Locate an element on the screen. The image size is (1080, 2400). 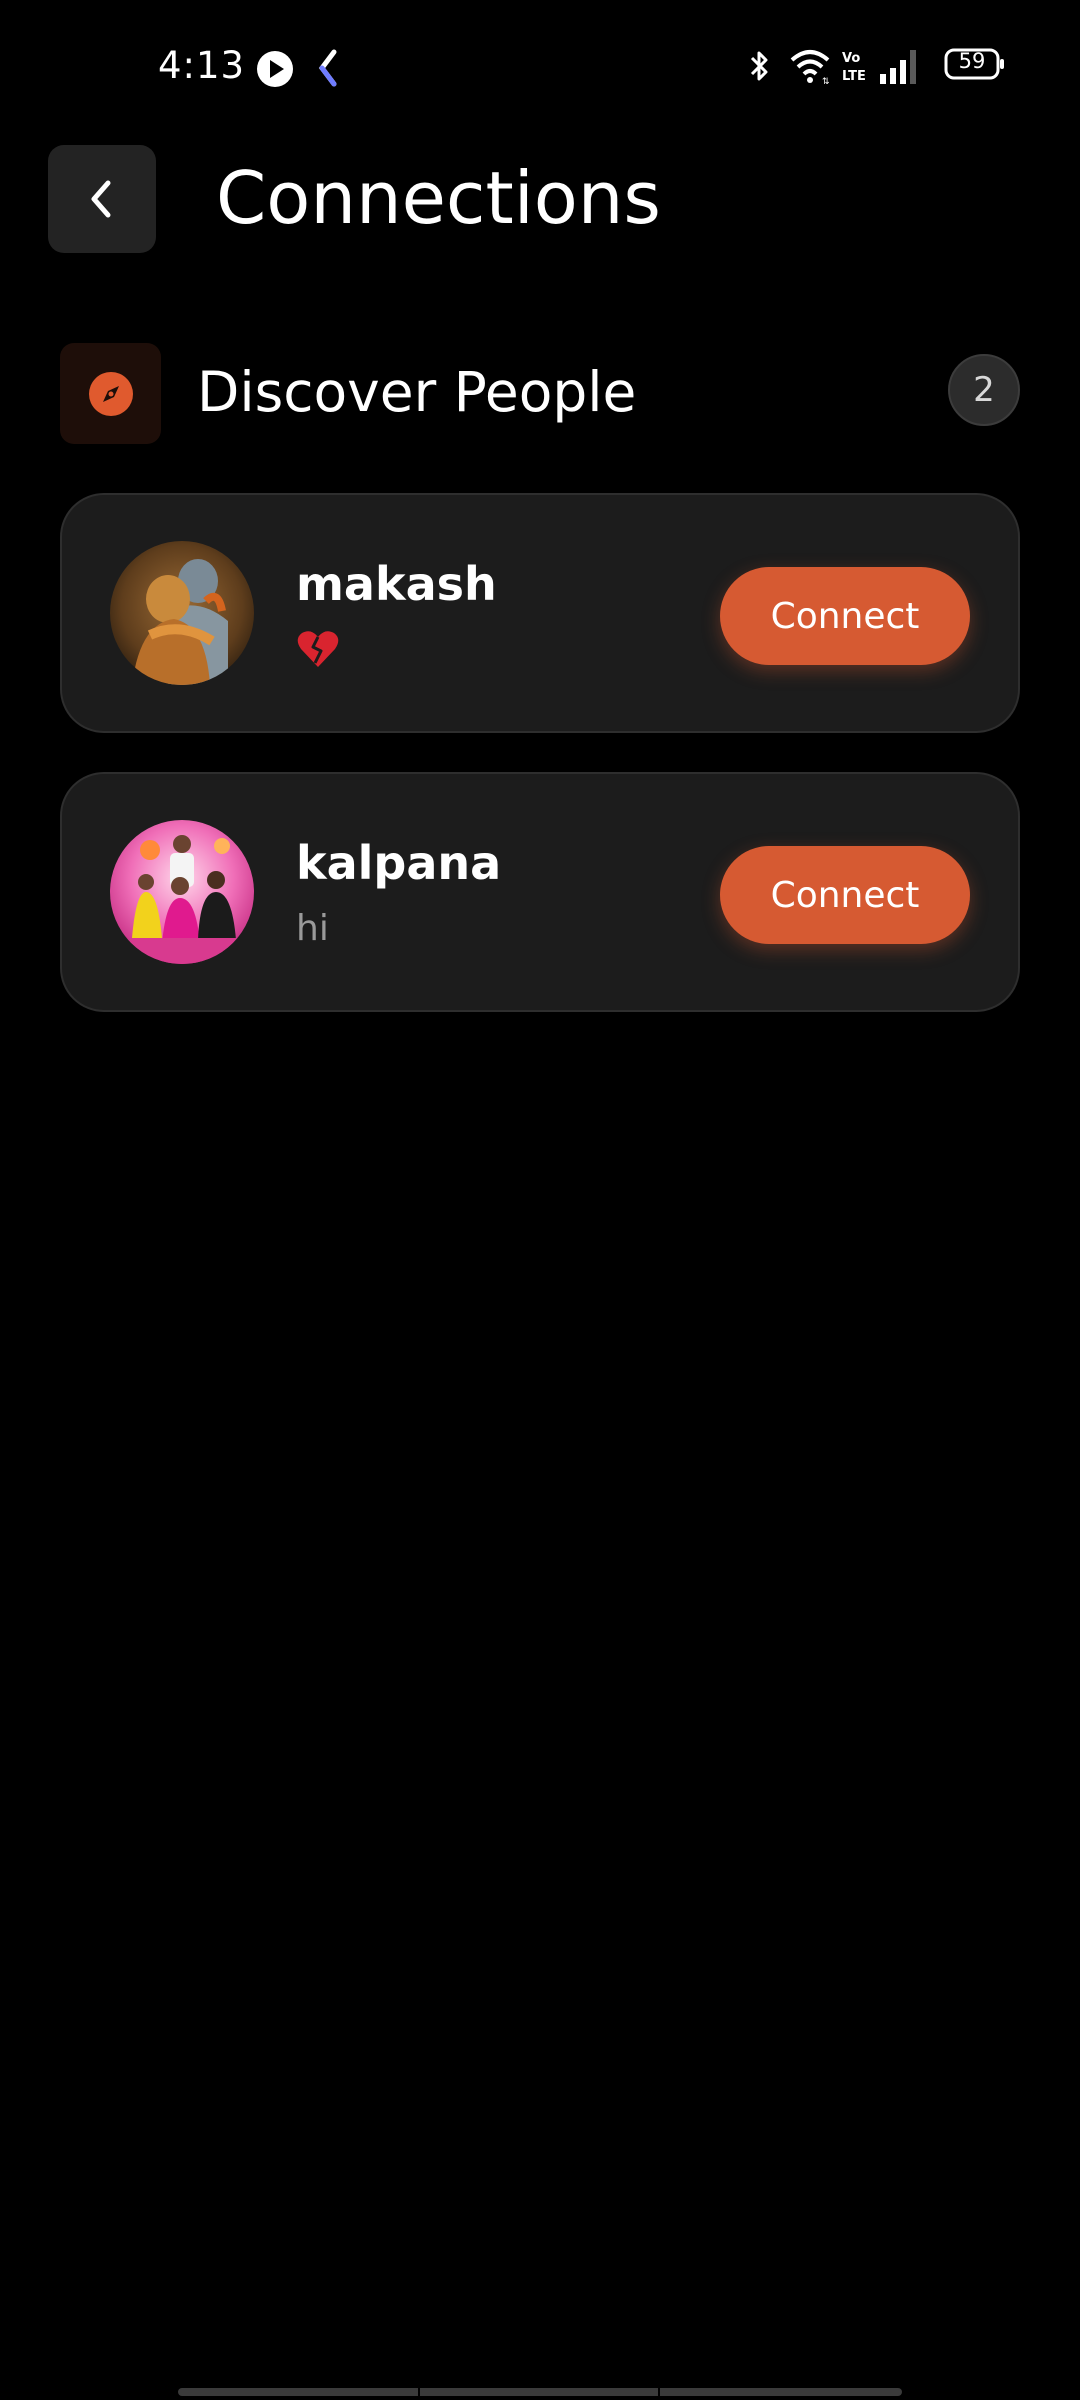
bluetooth-icon is located at coordinates (759, 66).